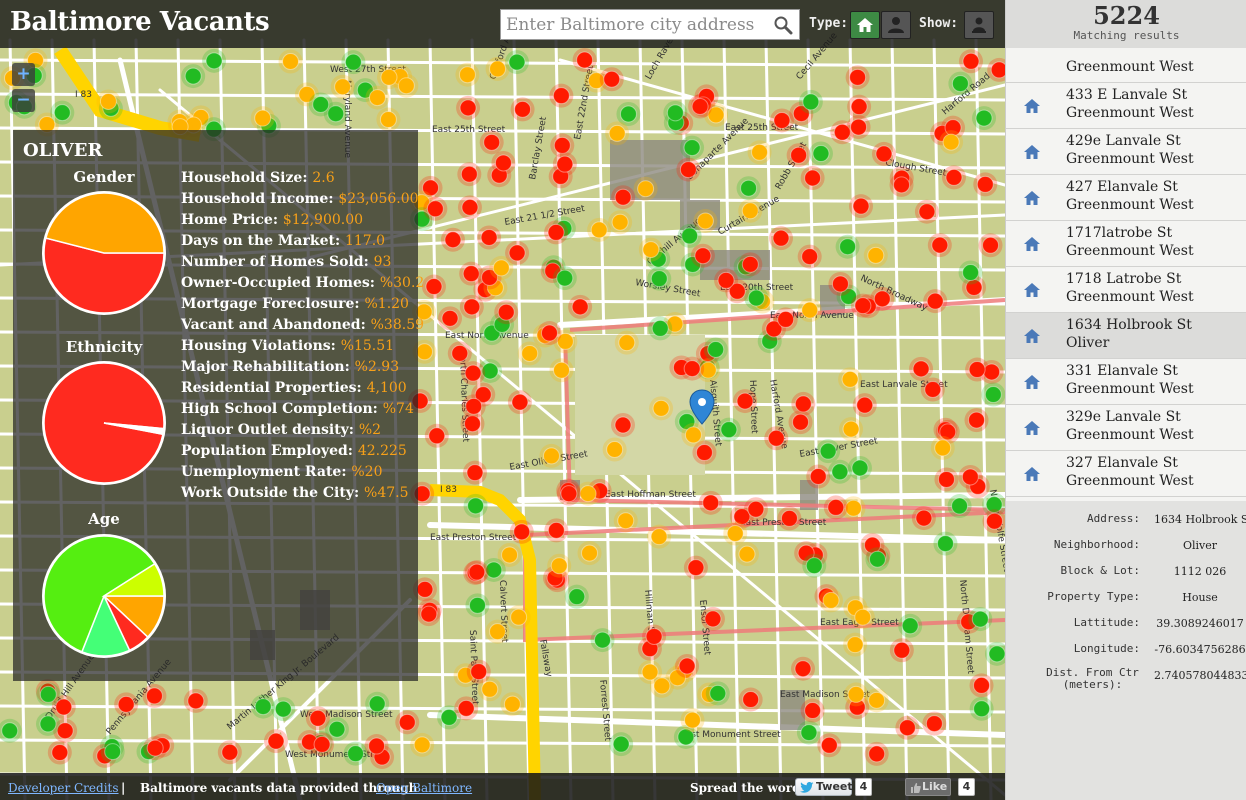 The height and width of the screenshot is (800, 1246). I want to click on result-item: 1717latrobe St Greenmount West, so click(1126, 244).